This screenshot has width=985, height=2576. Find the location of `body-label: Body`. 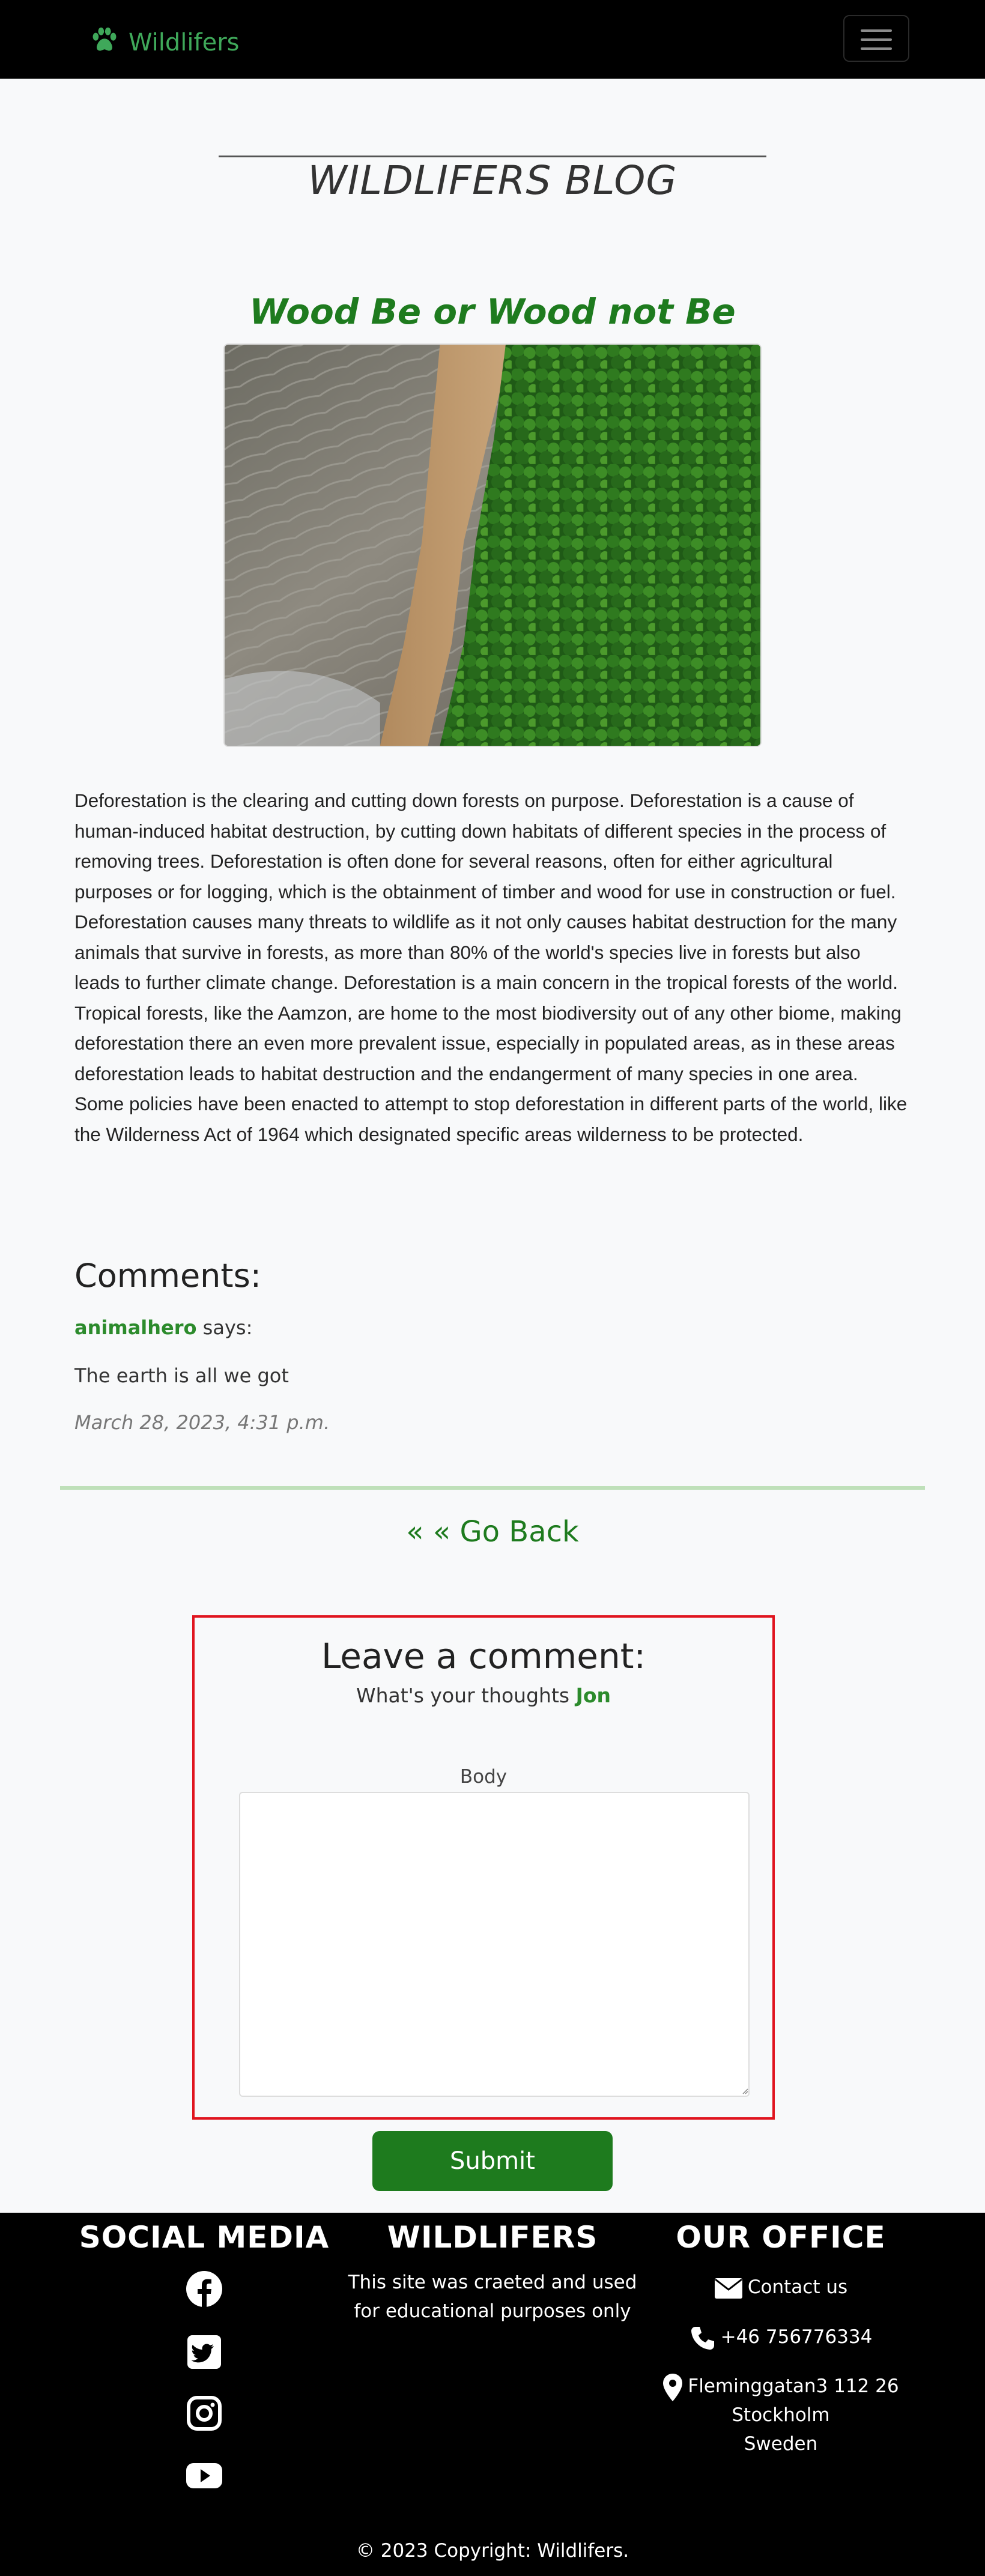

body-label: Body is located at coordinates (483, 1777).